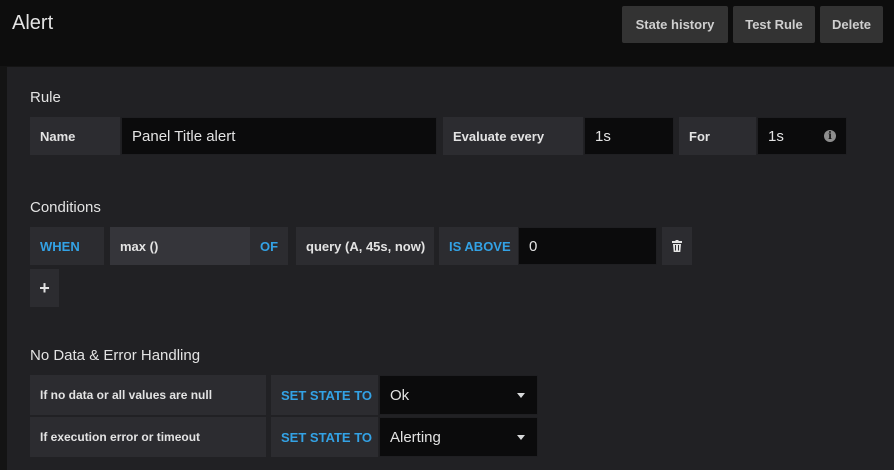 This screenshot has width=894, height=470. I want to click on rule-name-input: Panel Title alert, so click(279, 136).